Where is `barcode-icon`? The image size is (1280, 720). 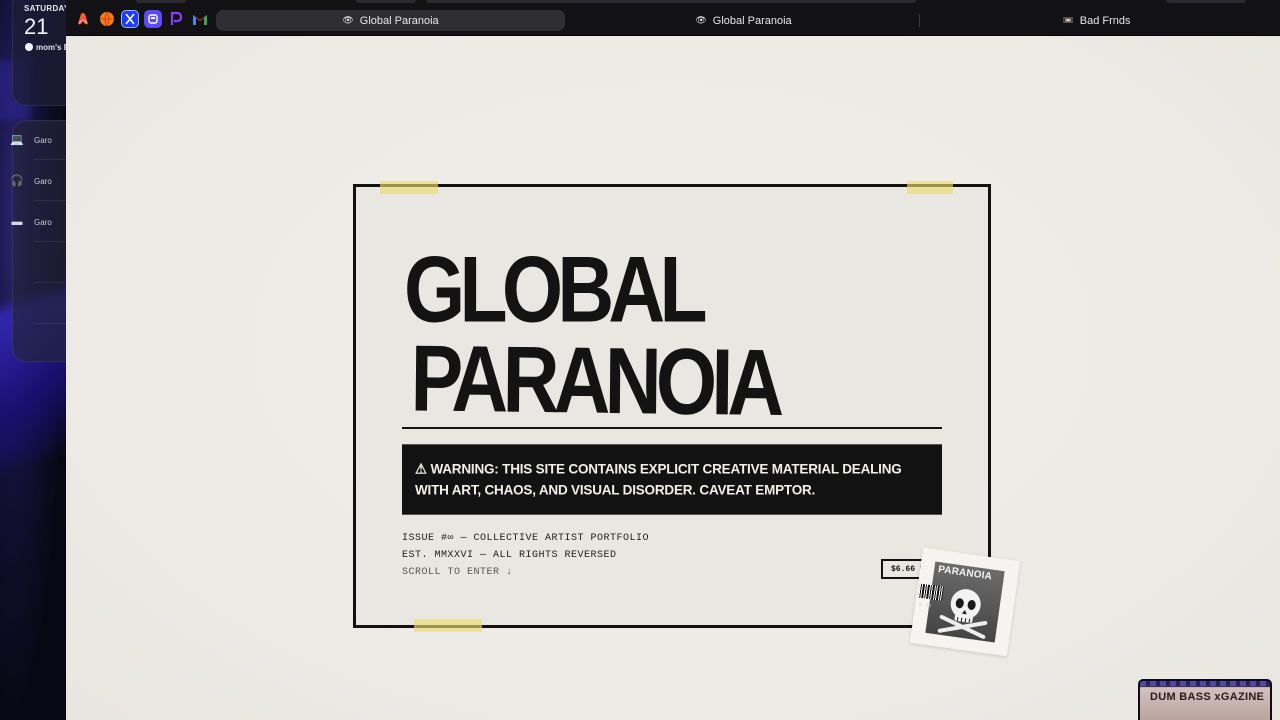
barcode-icon is located at coordinates (931, 592).